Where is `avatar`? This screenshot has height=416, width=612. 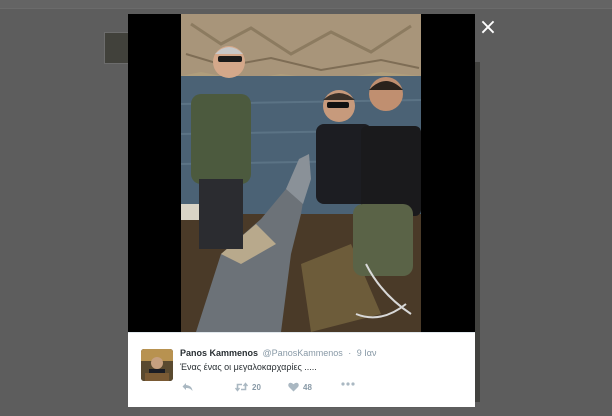
avatar is located at coordinates (157, 365).